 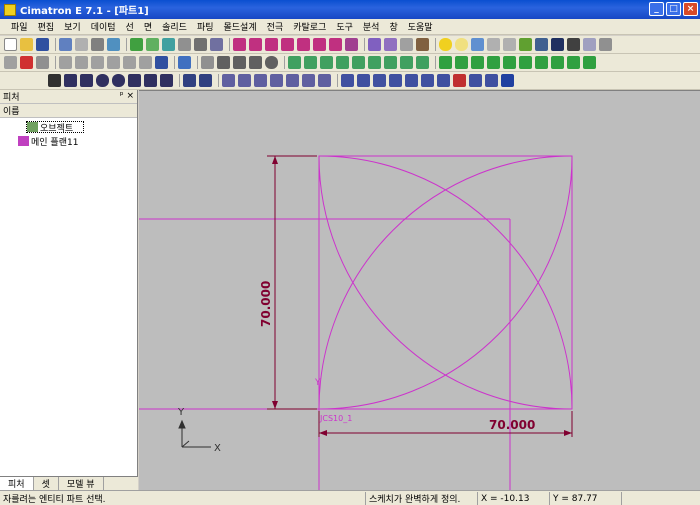 I want to click on constraint-4-icon, so click(x=395, y=80).